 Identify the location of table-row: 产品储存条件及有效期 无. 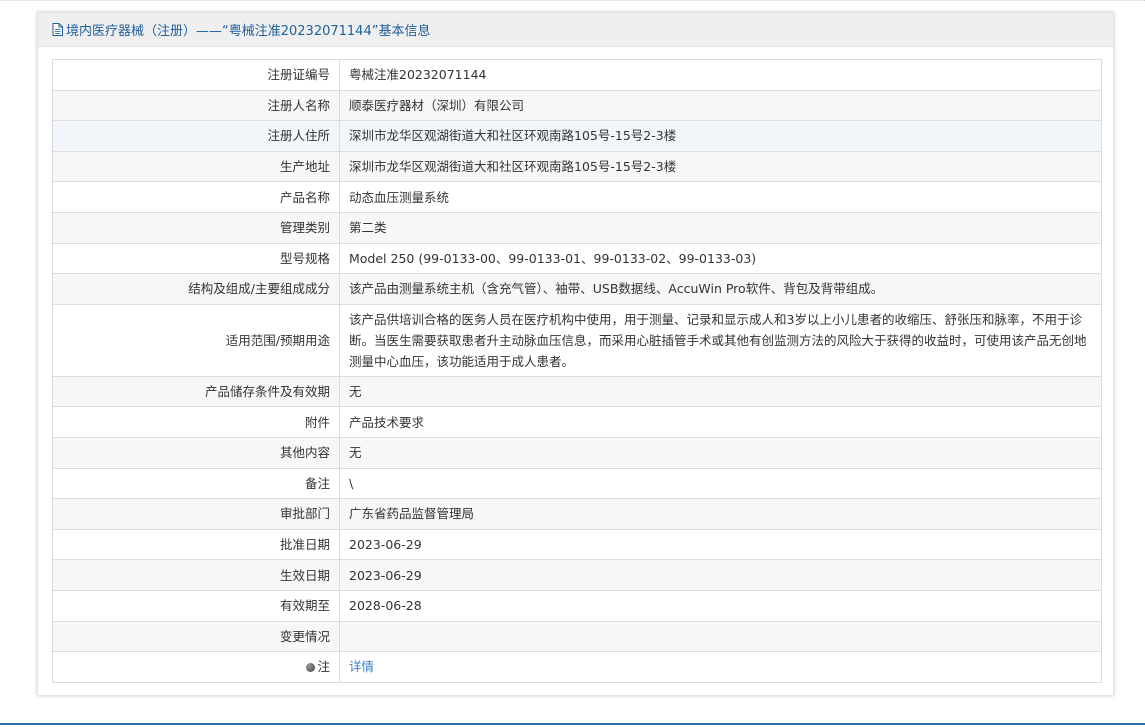
(577, 391).